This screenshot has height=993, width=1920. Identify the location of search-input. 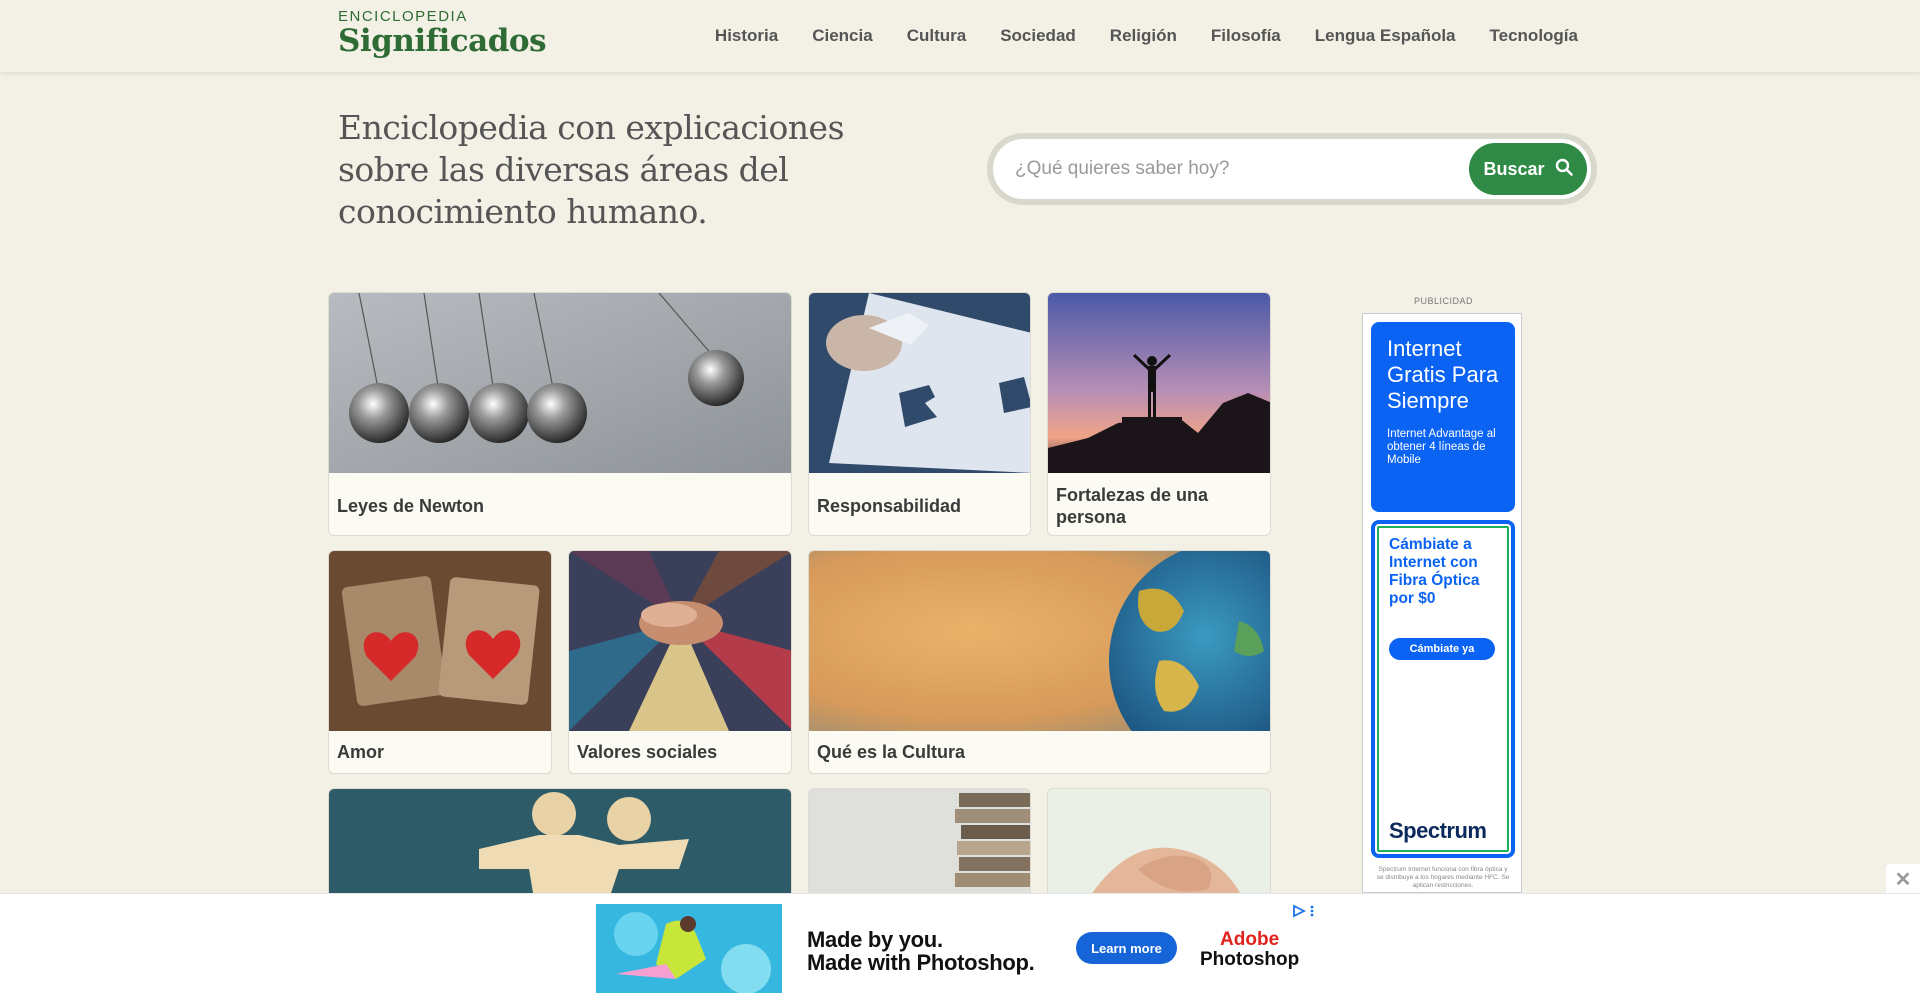
(1225, 169).